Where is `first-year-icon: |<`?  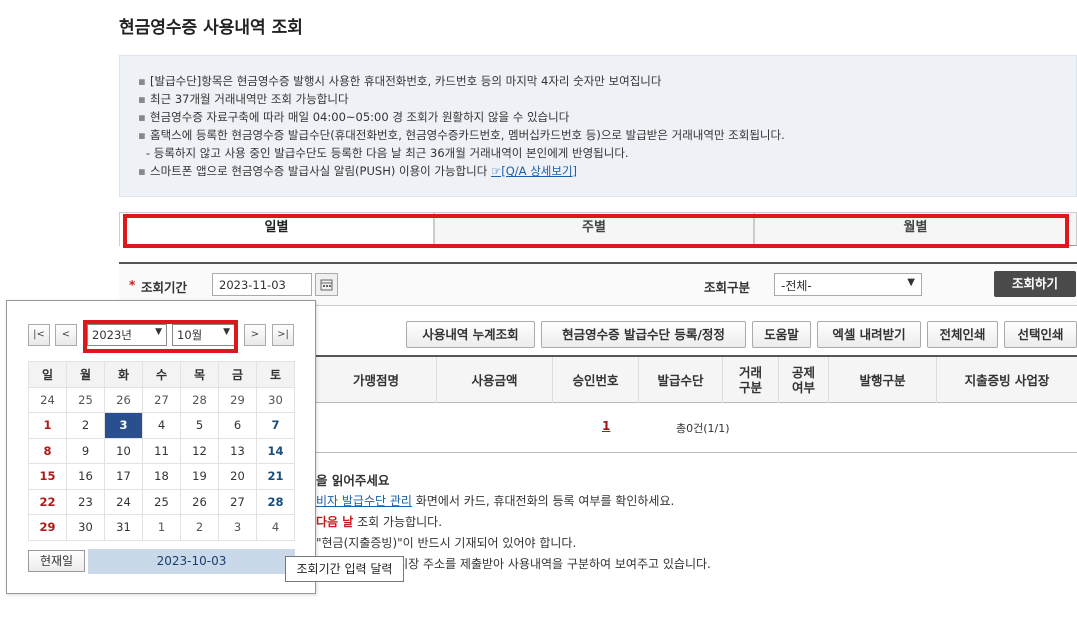
first-year-icon: |< is located at coordinates (39, 335).